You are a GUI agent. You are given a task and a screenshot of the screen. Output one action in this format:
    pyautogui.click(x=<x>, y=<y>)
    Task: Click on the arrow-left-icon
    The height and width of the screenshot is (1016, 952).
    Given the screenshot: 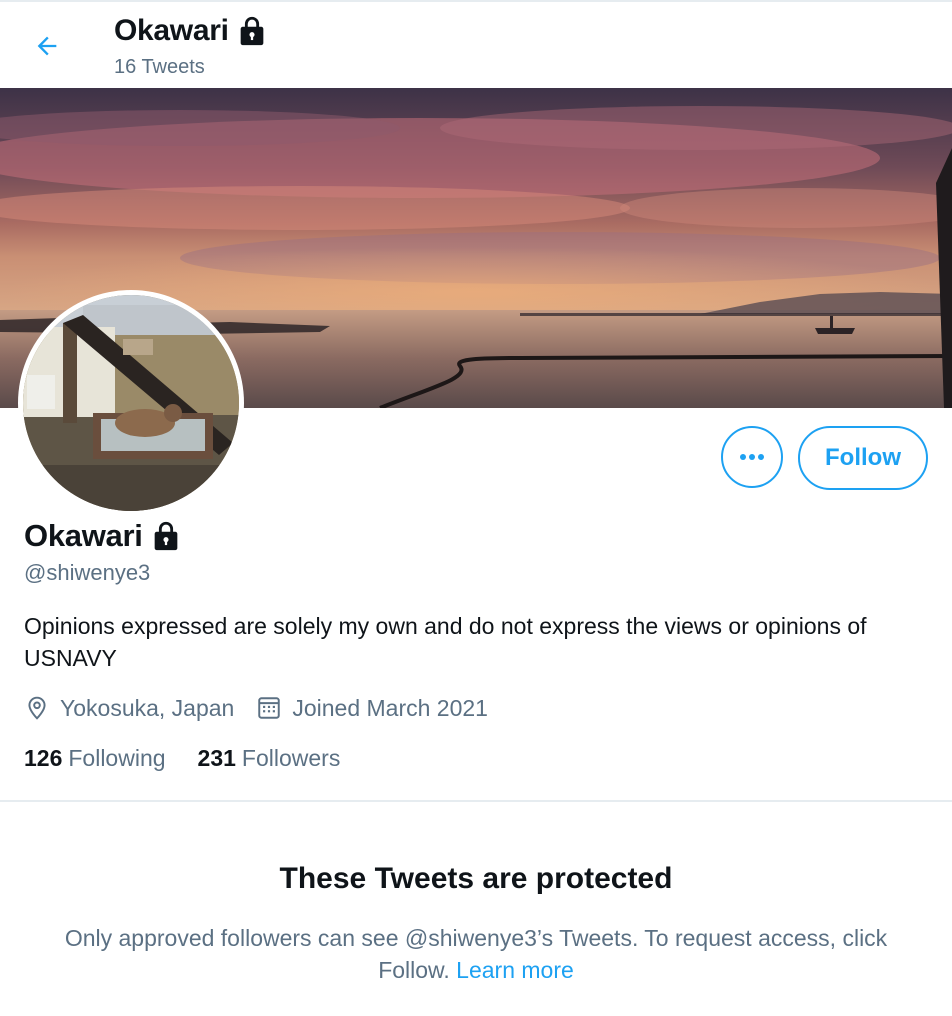 What is the action you would take?
    pyautogui.click(x=47, y=46)
    